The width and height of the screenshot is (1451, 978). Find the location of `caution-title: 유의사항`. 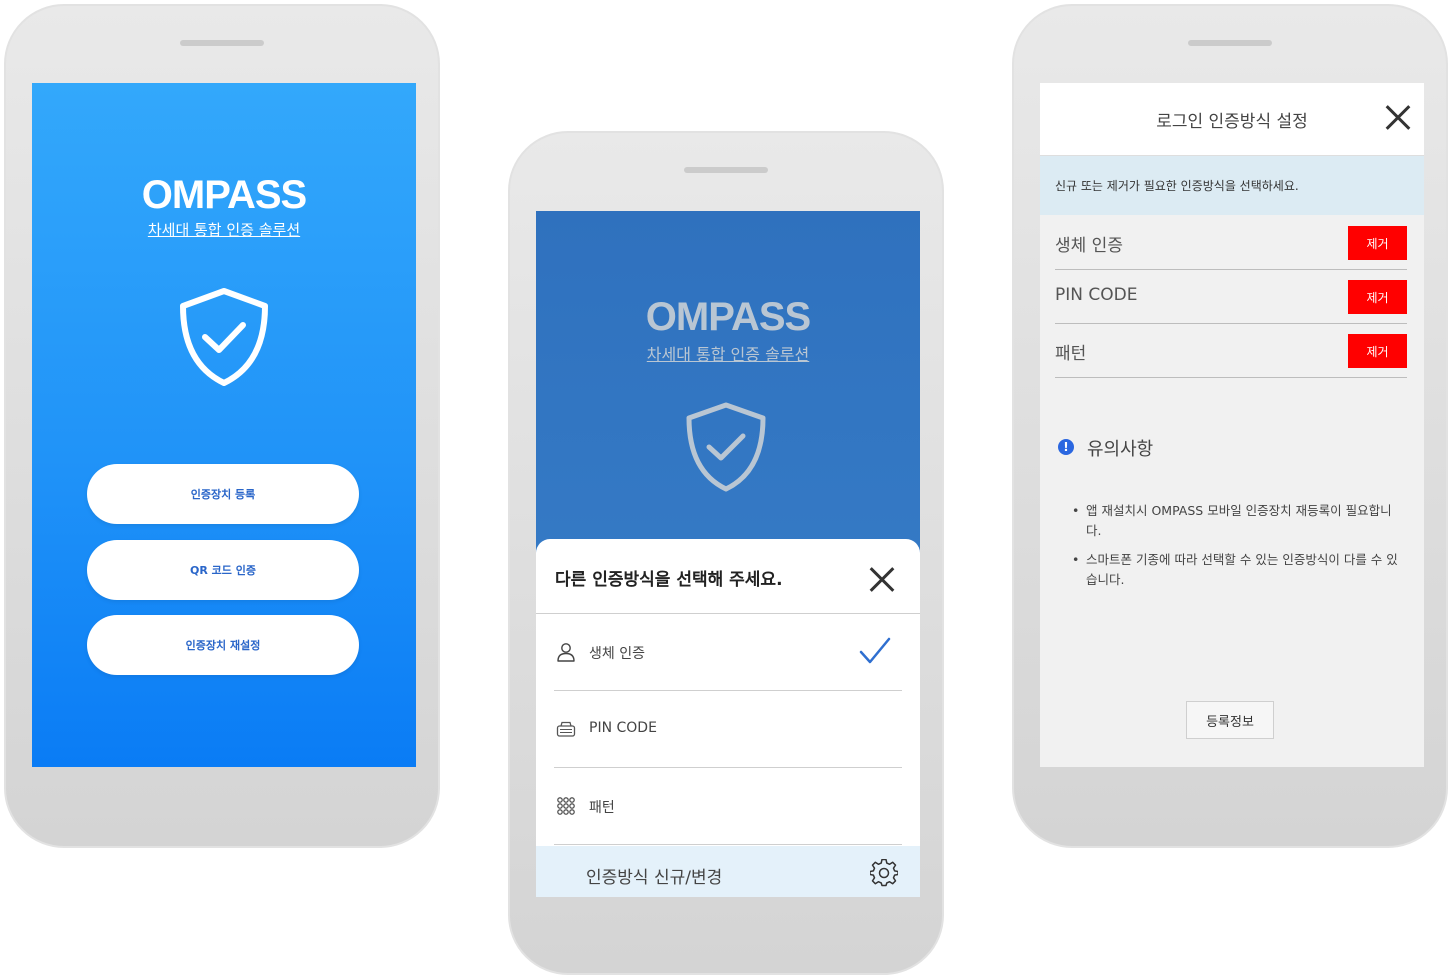

caution-title: 유의사항 is located at coordinates (1120, 449).